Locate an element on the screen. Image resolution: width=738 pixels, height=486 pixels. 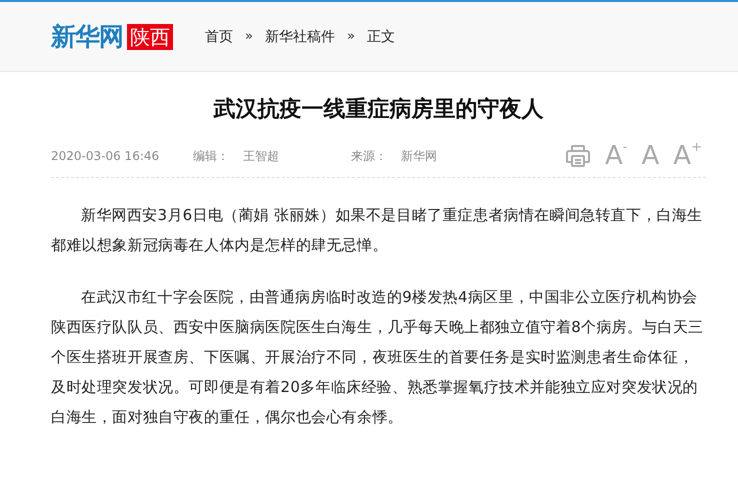
region-badge: 陕西 is located at coordinates (150, 37).